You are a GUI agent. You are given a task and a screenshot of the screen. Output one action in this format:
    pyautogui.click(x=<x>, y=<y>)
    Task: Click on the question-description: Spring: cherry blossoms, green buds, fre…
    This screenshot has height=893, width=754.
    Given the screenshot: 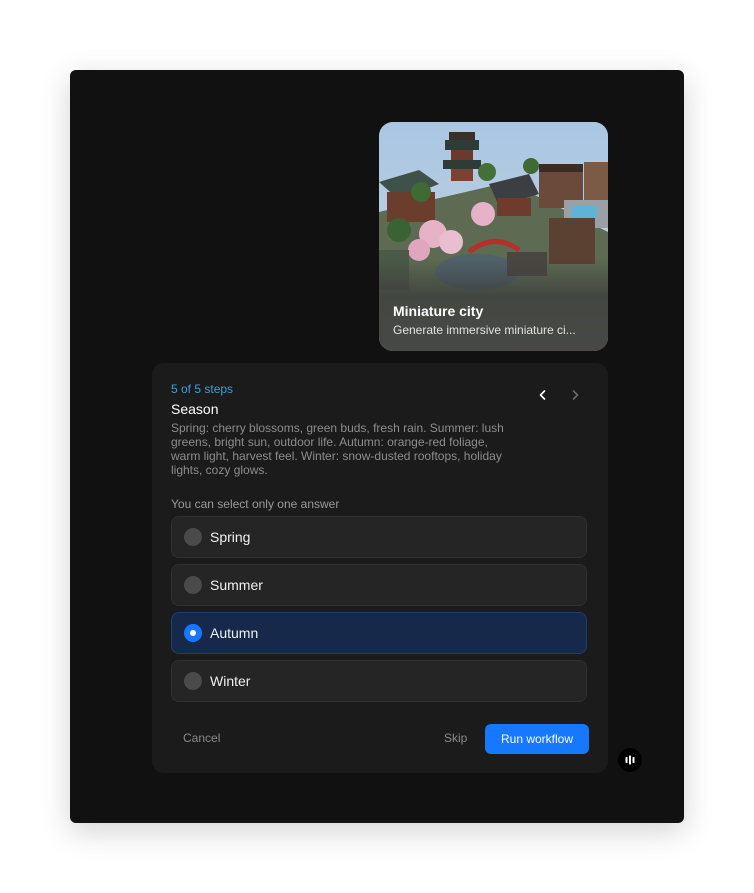 What is the action you would take?
    pyautogui.click(x=337, y=449)
    